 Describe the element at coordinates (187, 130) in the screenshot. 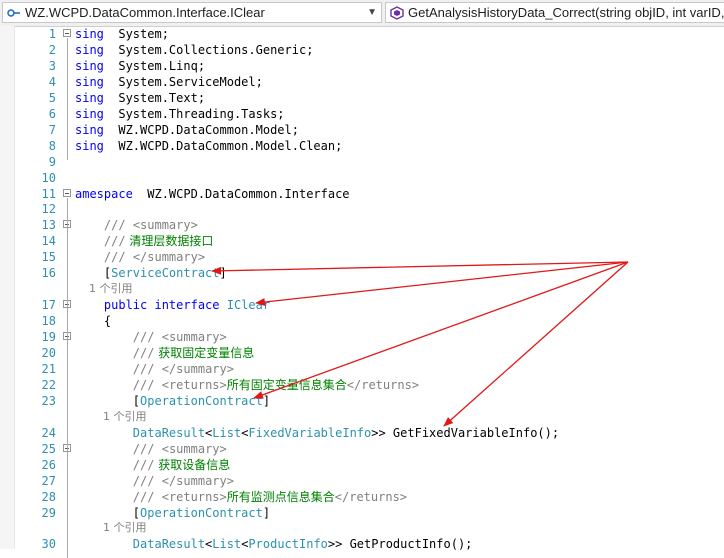

I see `code-text: sing WZ.WCPD.DataCommon.Model;` at that location.